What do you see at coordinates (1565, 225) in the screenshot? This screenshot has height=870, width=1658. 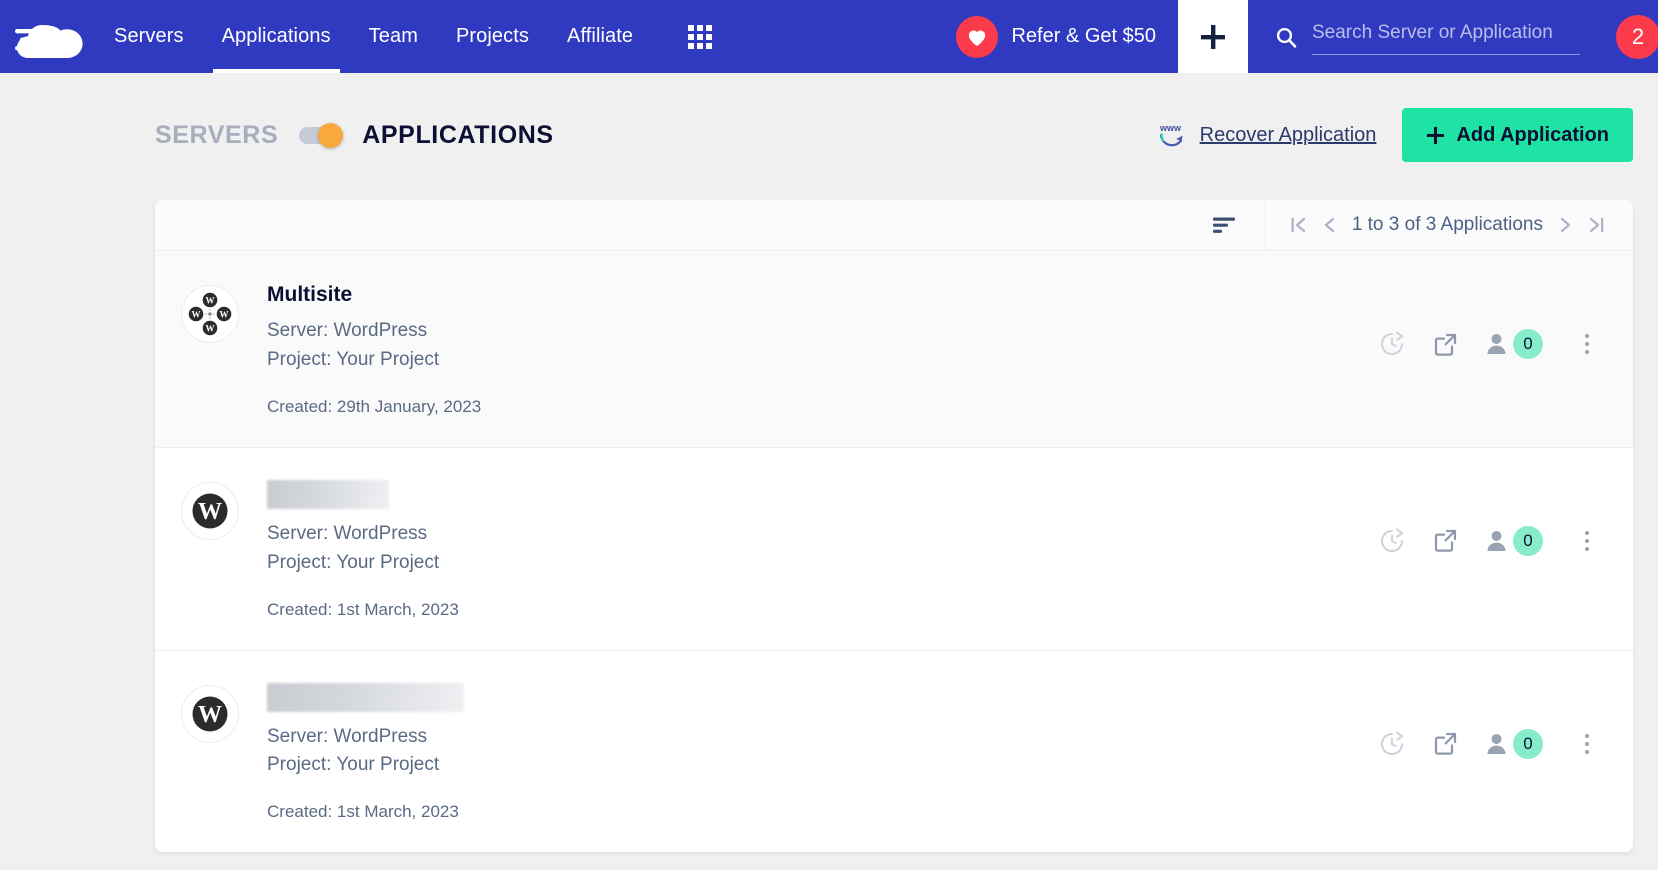 I see `next-page-icon` at bounding box center [1565, 225].